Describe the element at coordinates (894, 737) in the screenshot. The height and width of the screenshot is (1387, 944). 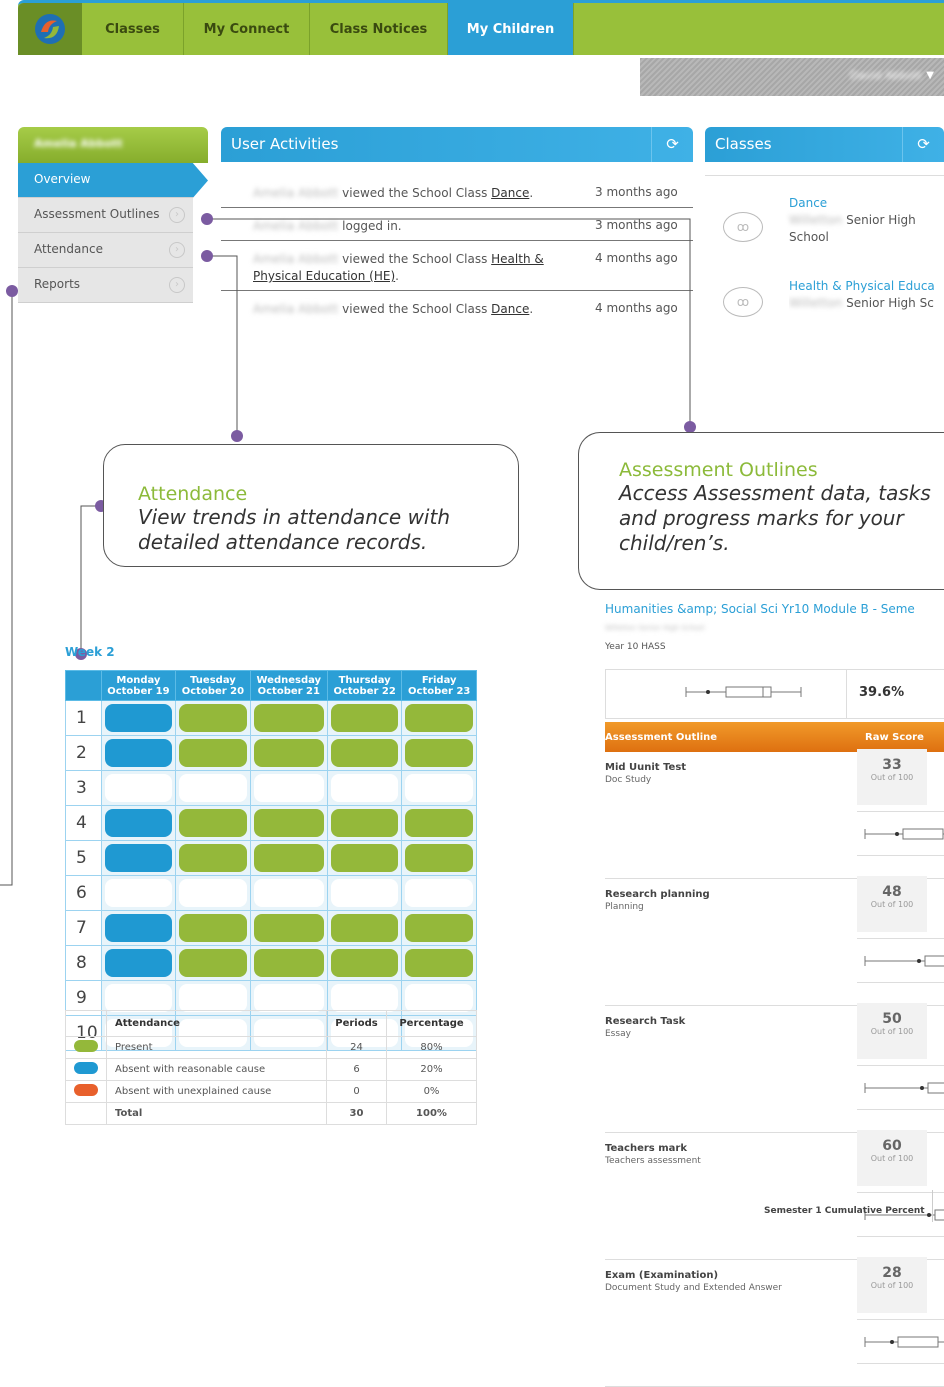
I see `col-raw-score: Raw Score` at that location.